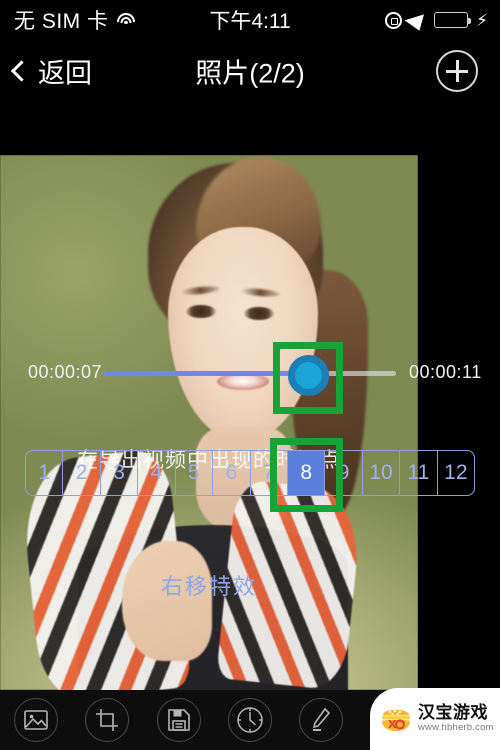 Image resolution: width=500 pixels, height=750 pixels. I want to click on tool-crop, so click(106, 720).